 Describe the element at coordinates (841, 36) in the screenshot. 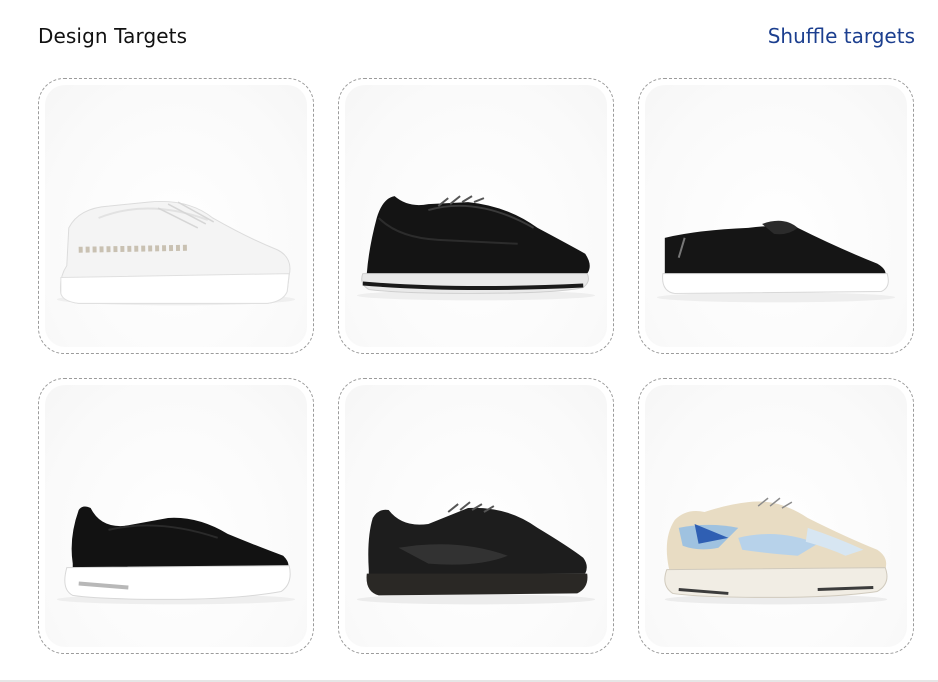

I see `shuffle-targets-link: Shuffle targets` at that location.